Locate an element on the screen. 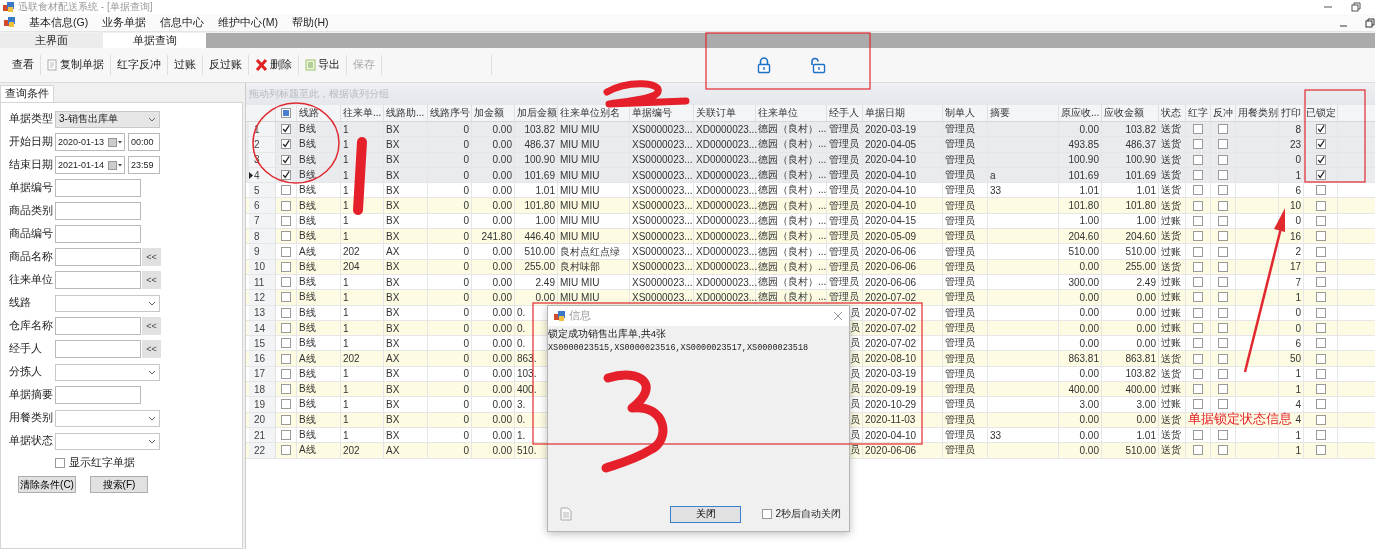 This screenshot has width=1375, height=549. table-cell: 2.49 is located at coordinates (545, 282).